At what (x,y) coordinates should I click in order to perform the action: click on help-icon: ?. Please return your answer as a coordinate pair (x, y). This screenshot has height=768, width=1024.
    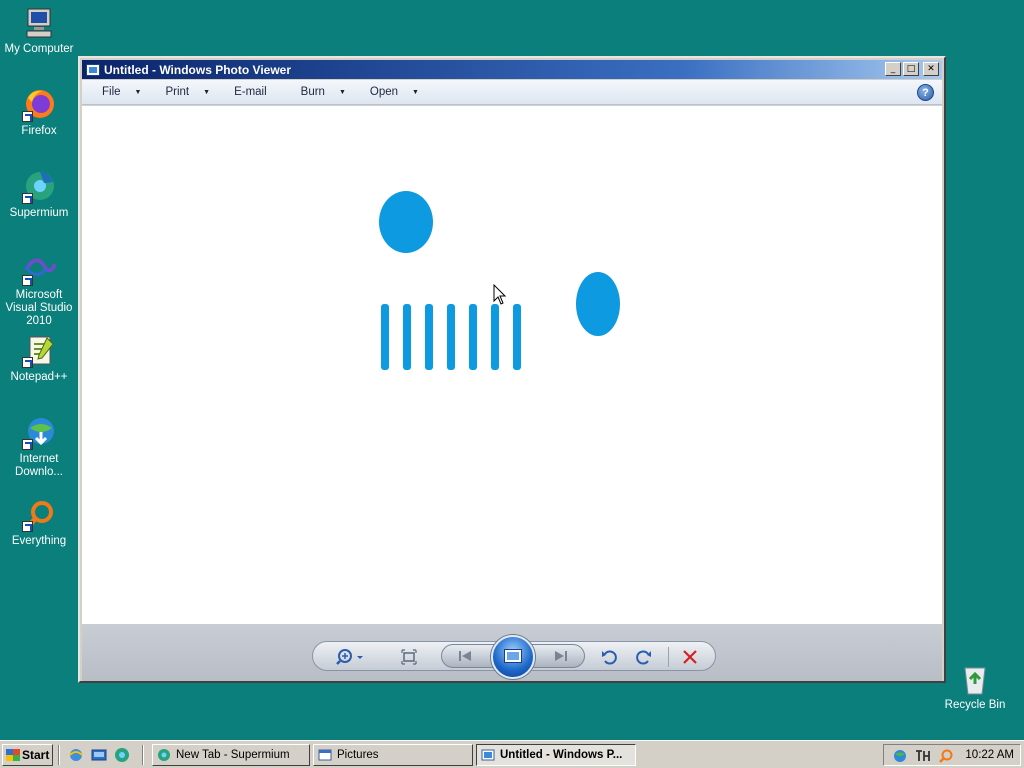
    Looking at the image, I should click on (925, 92).